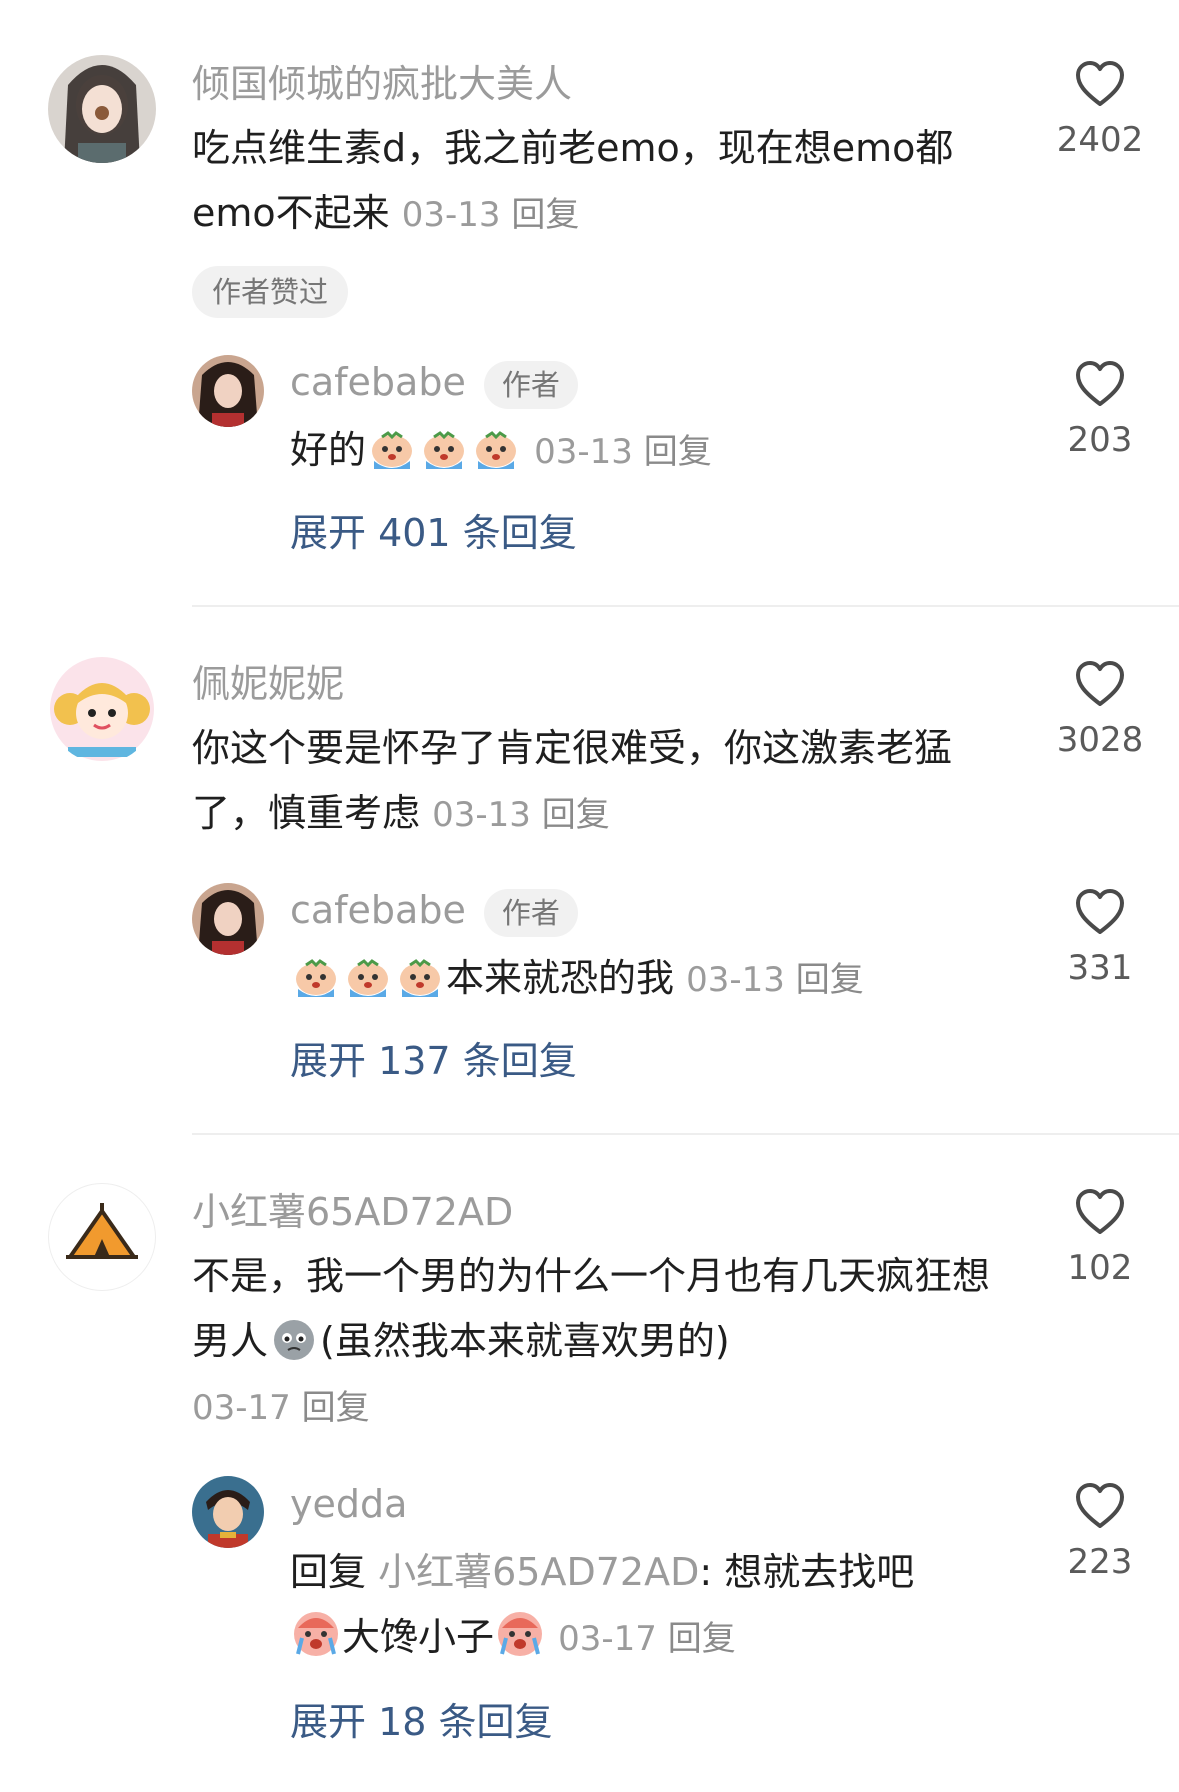  What do you see at coordinates (538, 1572) in the screenshot?
I see `reply-mention: 小红薯65AD72AD` at bounding box center [538, 1572].